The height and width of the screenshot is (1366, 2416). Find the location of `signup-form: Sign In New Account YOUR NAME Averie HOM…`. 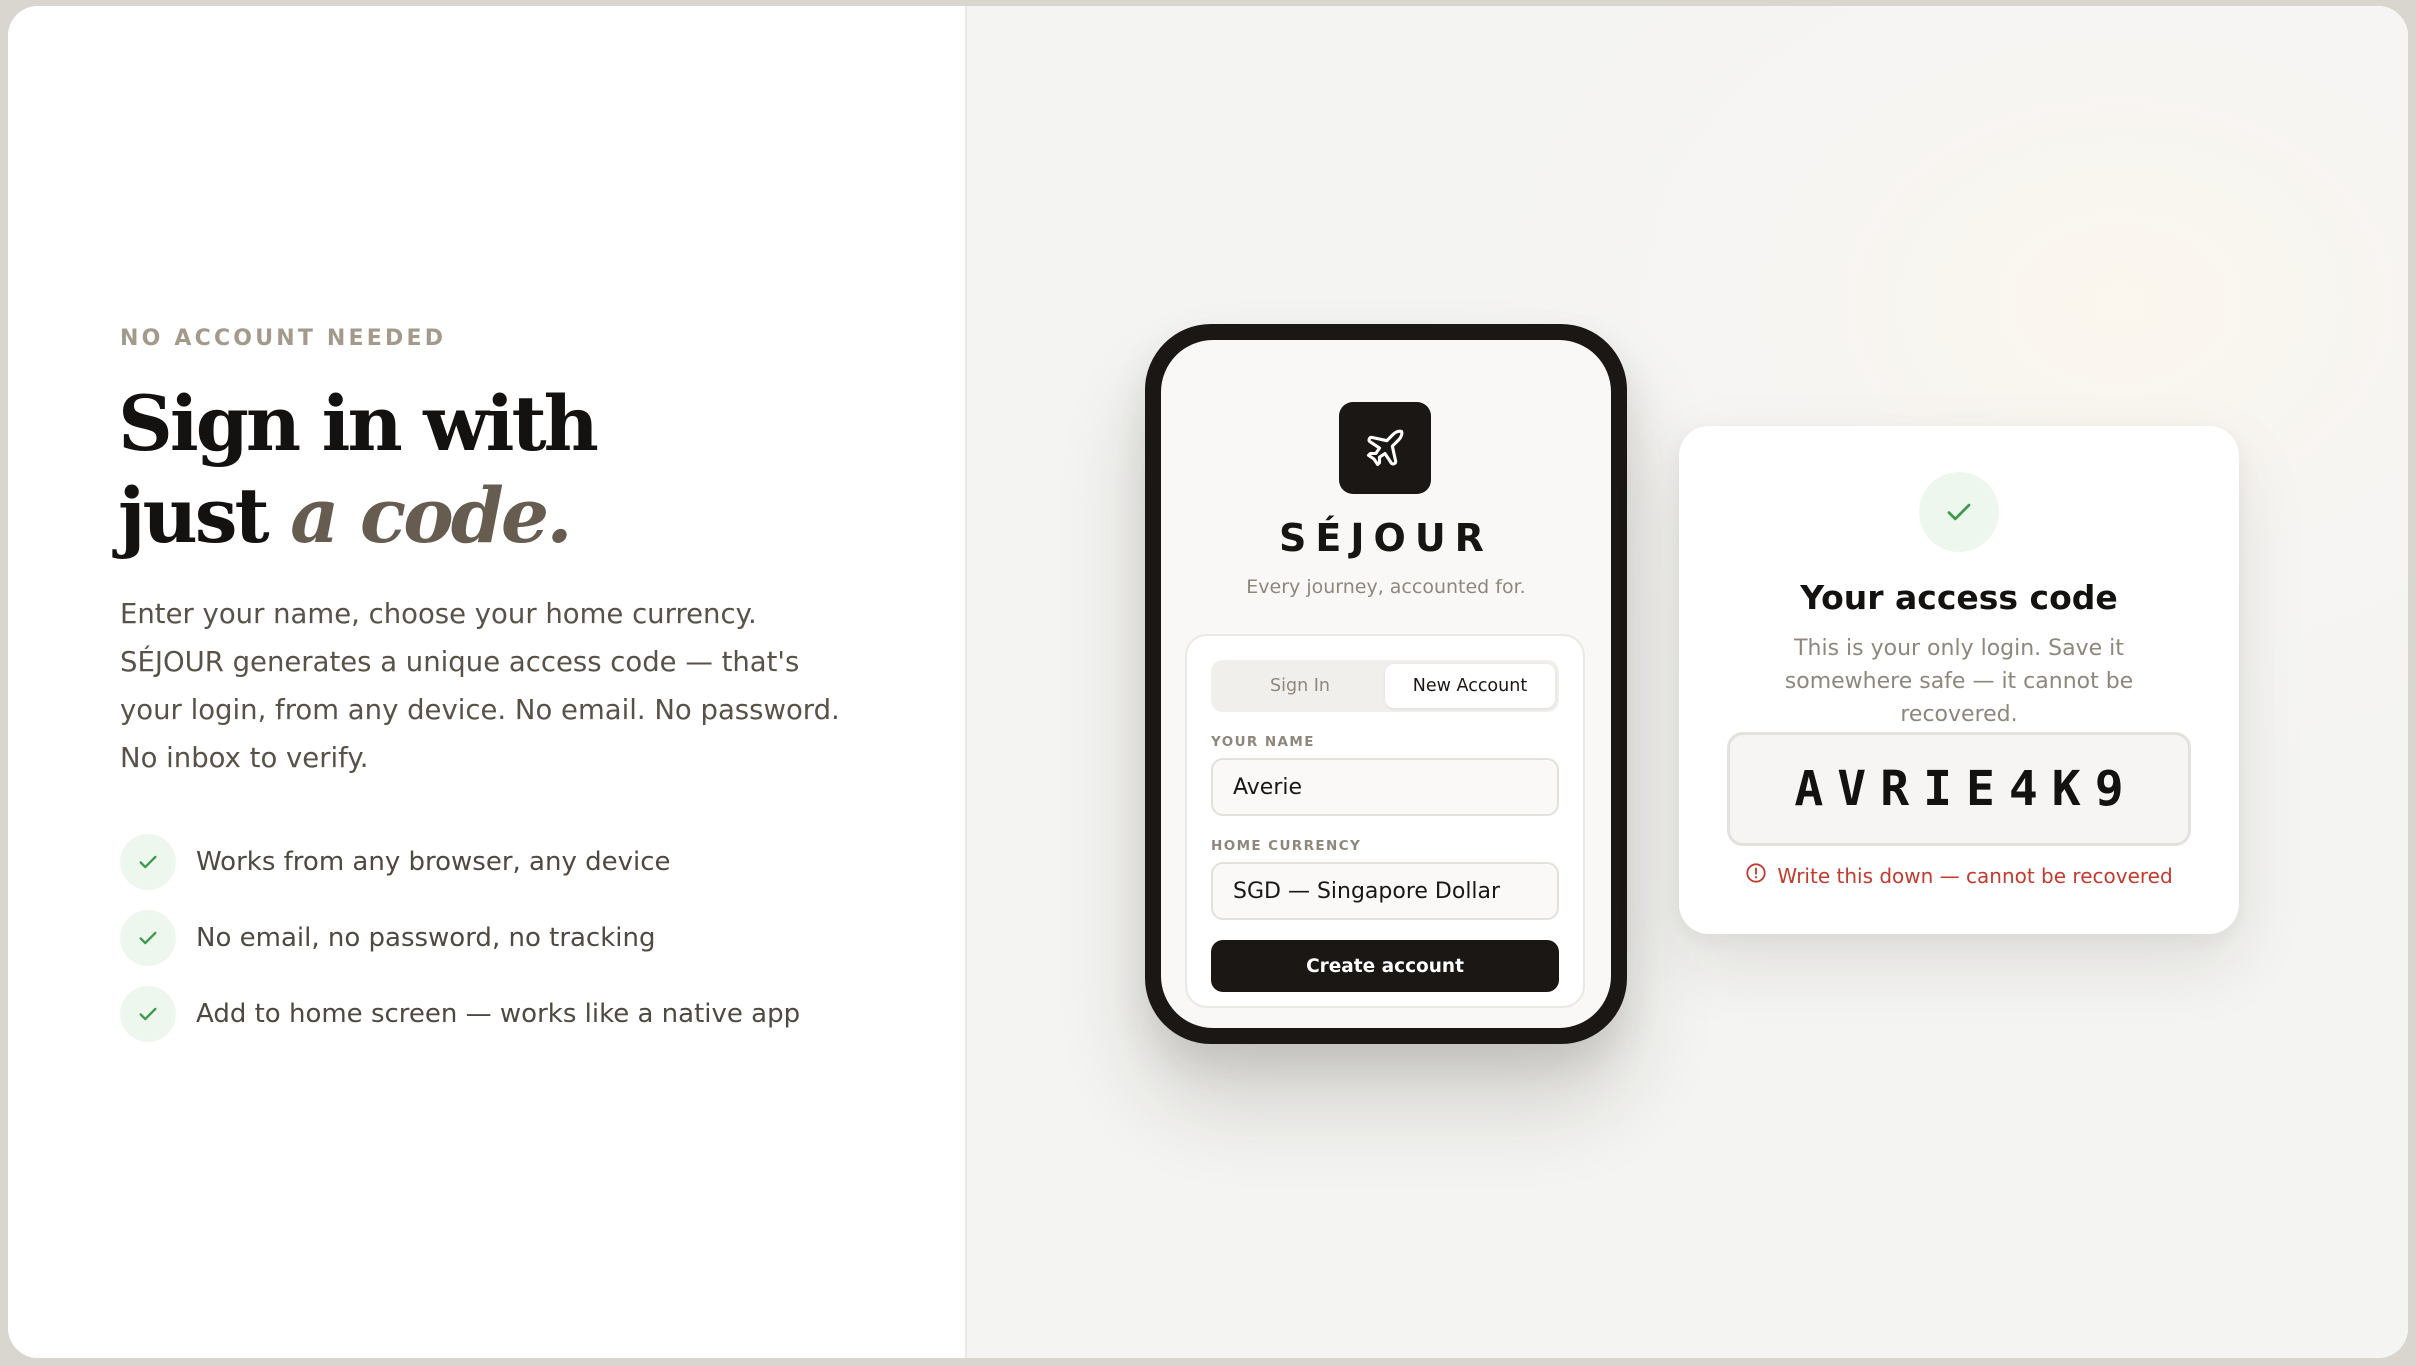

signup-form: Sign In New Account YOUR NAME Averie HOM… is located at coordinates (1385, 821).